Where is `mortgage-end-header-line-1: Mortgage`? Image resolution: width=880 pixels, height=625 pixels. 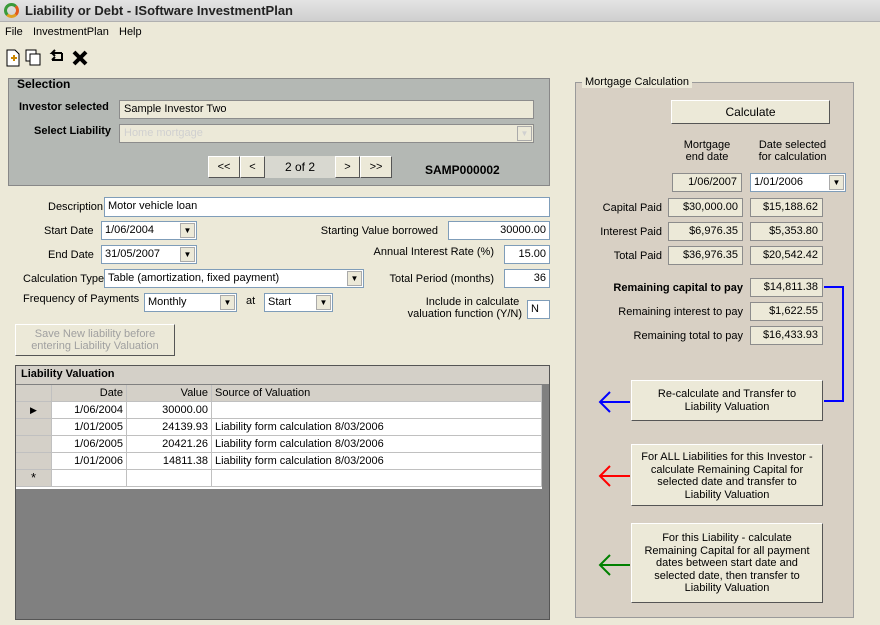 mortgage-end-header-line-1: Mortgage is located at coordinates (707, 145).